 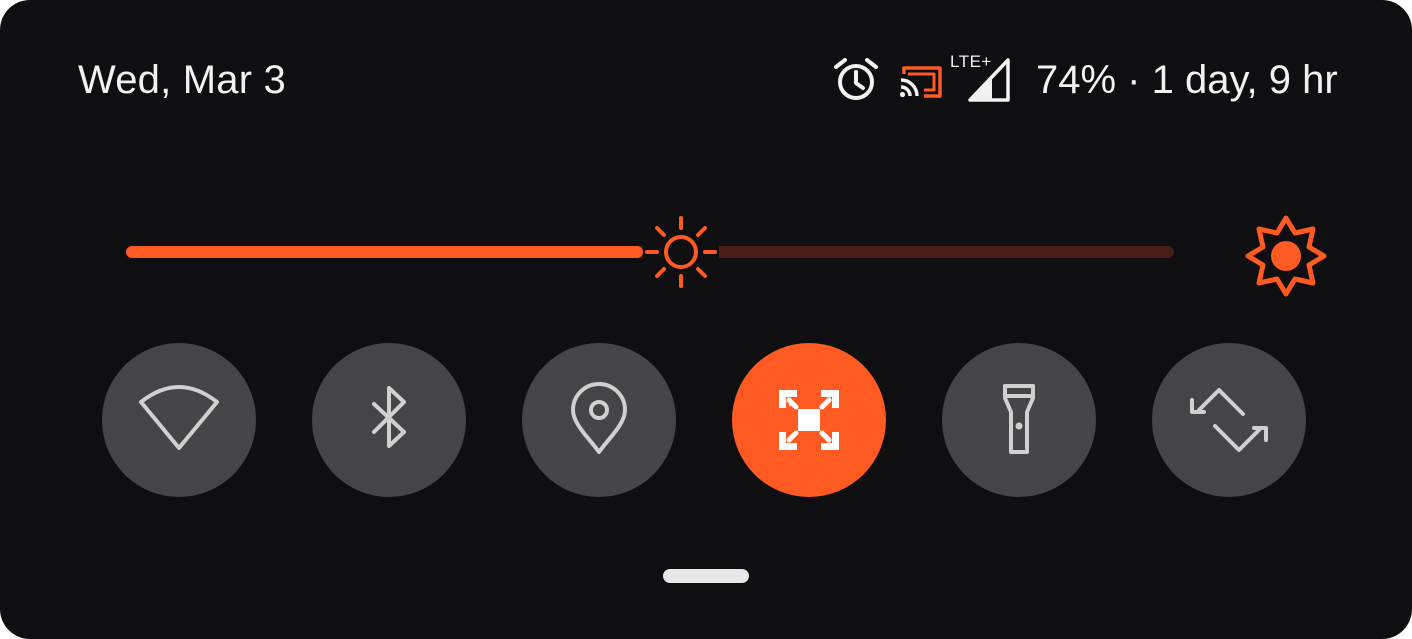 I want to click on bluetooth-tile, so click(x=389, y=420).